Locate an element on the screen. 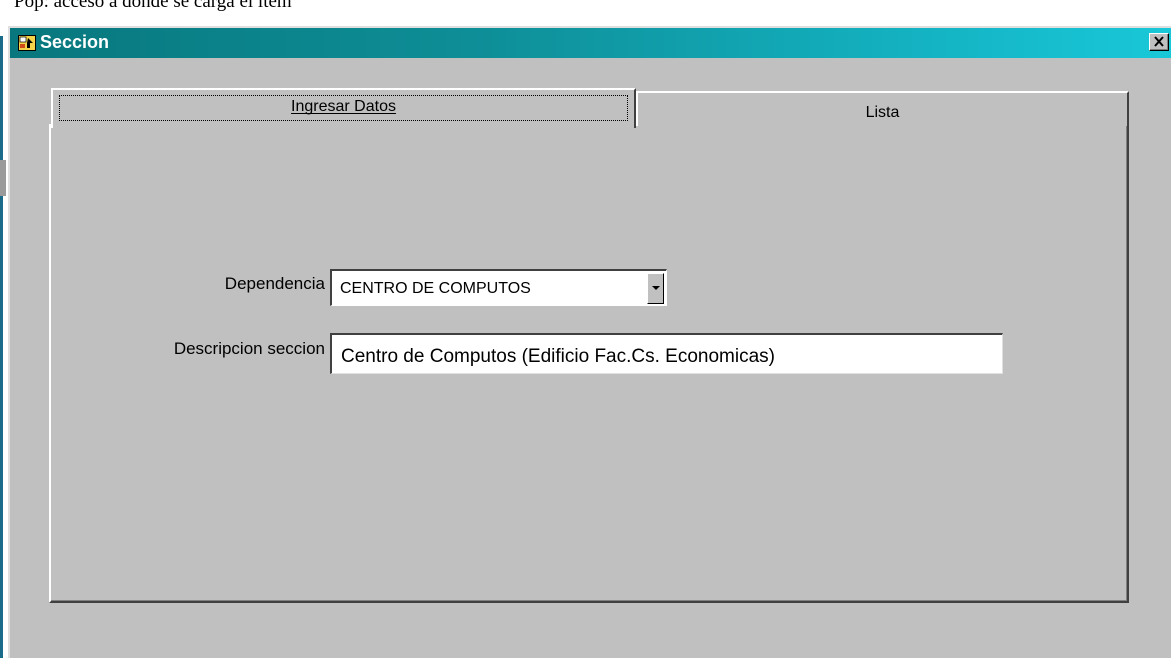 This screenshot has height=658, width=1171. left-edge is located at coordinates (4, 329).